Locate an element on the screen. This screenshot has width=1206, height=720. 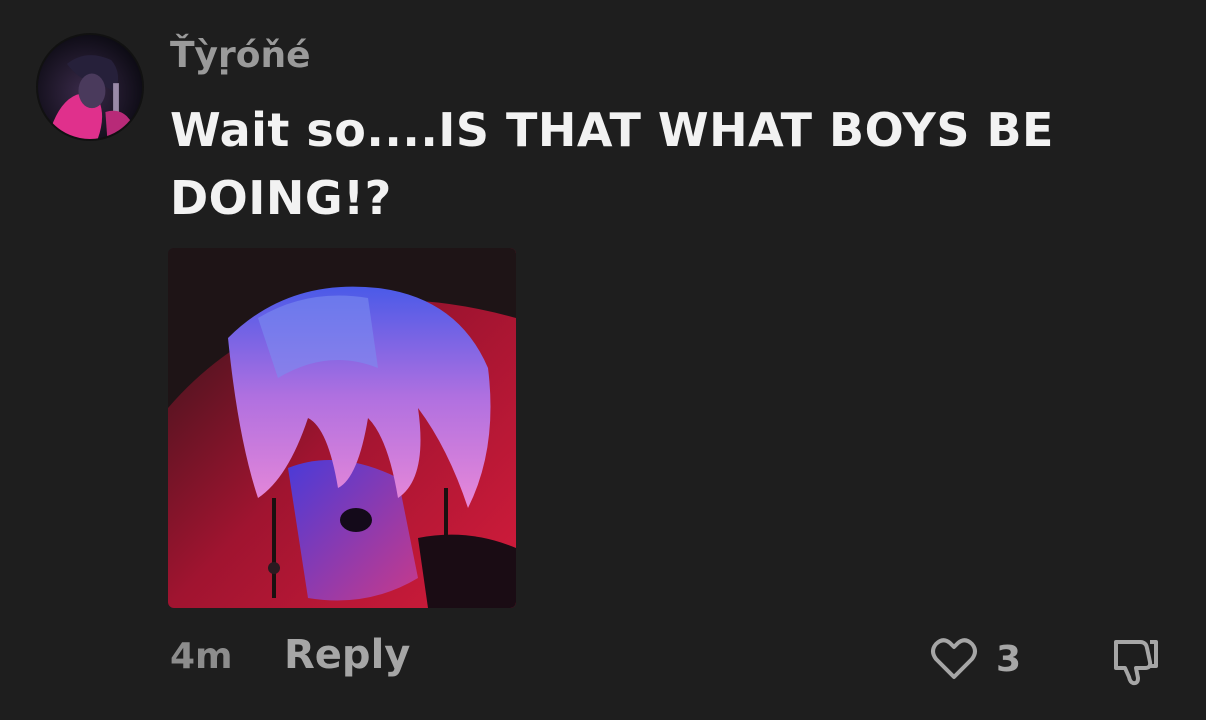
comment-timestamp: 4m is located at coordinates (201, 656).